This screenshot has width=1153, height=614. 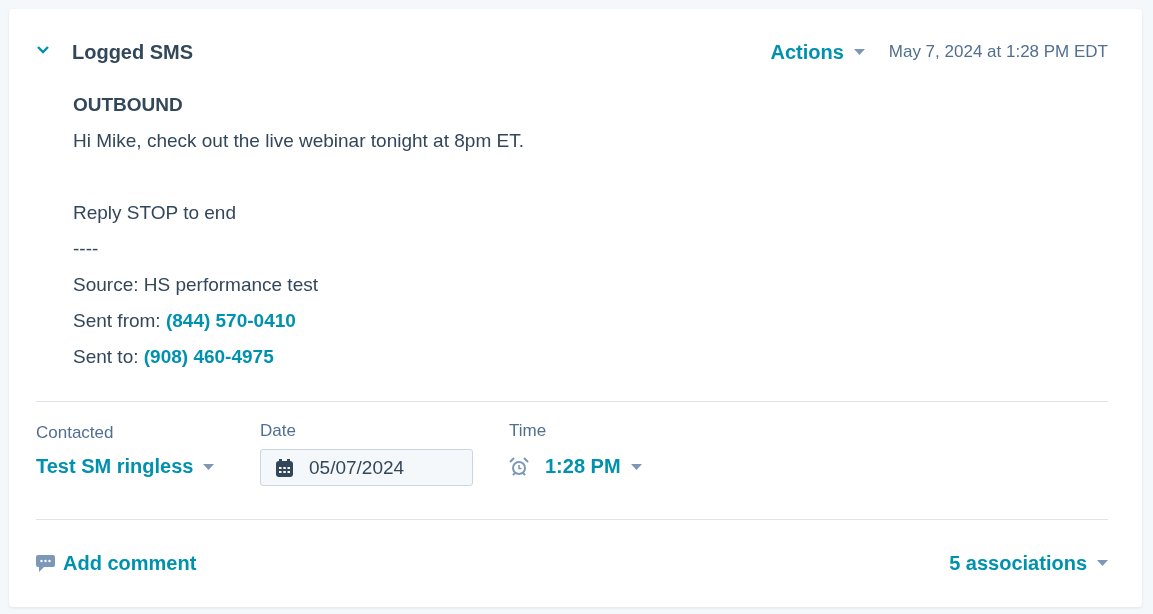 What do you see at coordinates (116, 563) in the screenshot?
I see `add-comment-button: Add comment` at bounding box center [116, 563].